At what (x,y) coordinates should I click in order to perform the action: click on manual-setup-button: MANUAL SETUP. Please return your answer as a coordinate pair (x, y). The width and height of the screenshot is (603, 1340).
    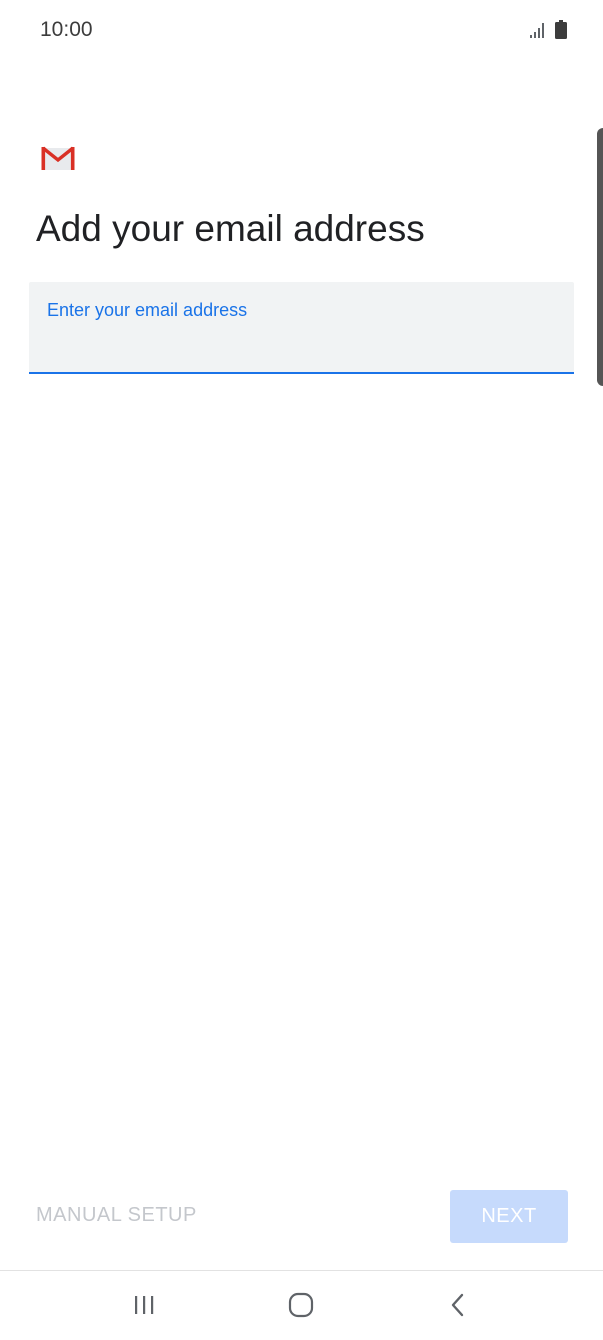
    Looking at the image, I should click on (116, 1215).